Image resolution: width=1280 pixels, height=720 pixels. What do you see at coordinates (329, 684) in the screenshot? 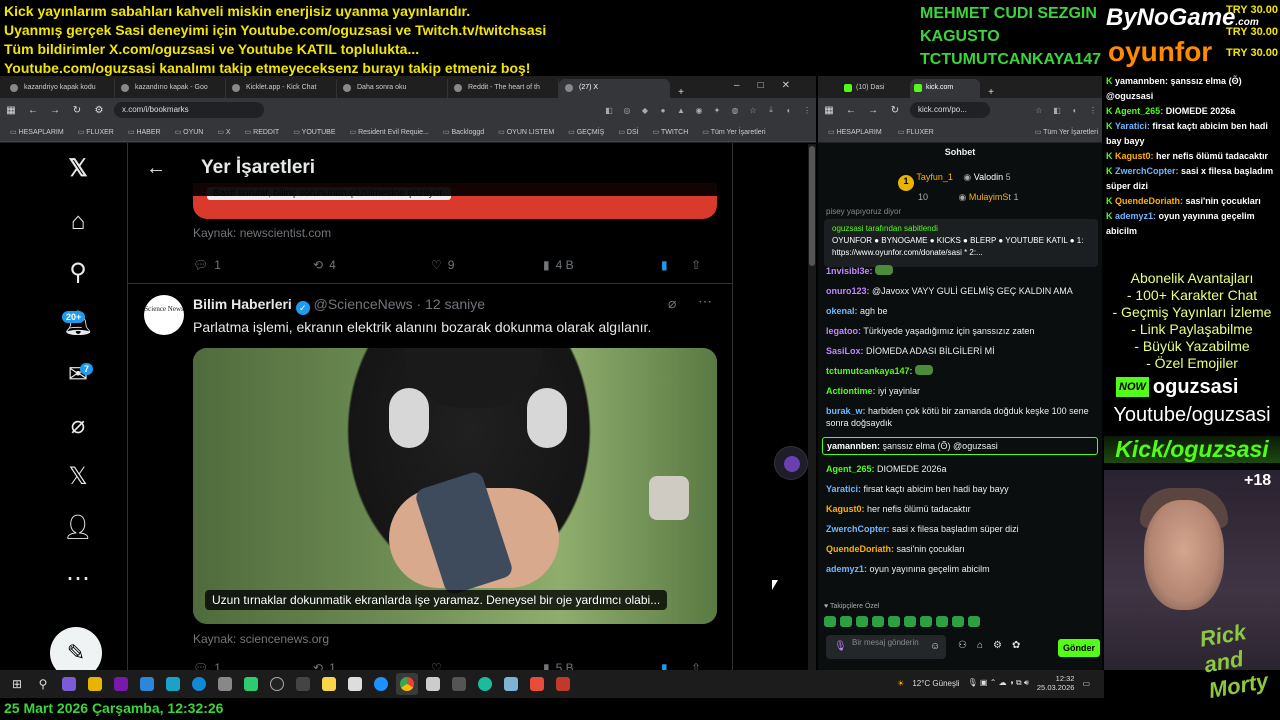
I see `sticky-notes-icon` at bounding box center [329, 684].